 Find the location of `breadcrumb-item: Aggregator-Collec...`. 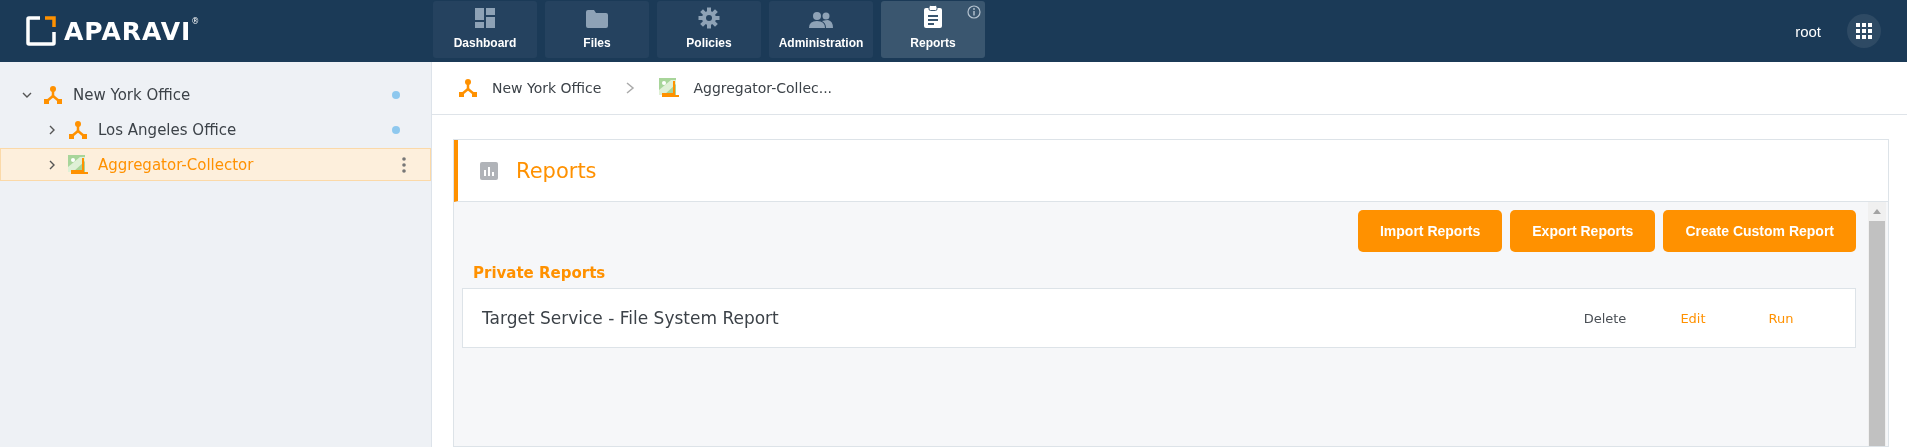

breadcrumb-item: Aggregator-Collec... is located at coordinates (746, 88).